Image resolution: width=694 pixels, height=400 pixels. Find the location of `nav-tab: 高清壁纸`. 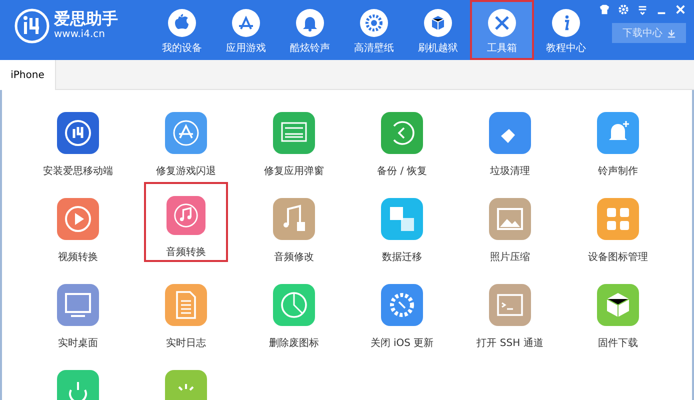

nav-tab: 高清壁纸 is located at coordinates (374, 30).